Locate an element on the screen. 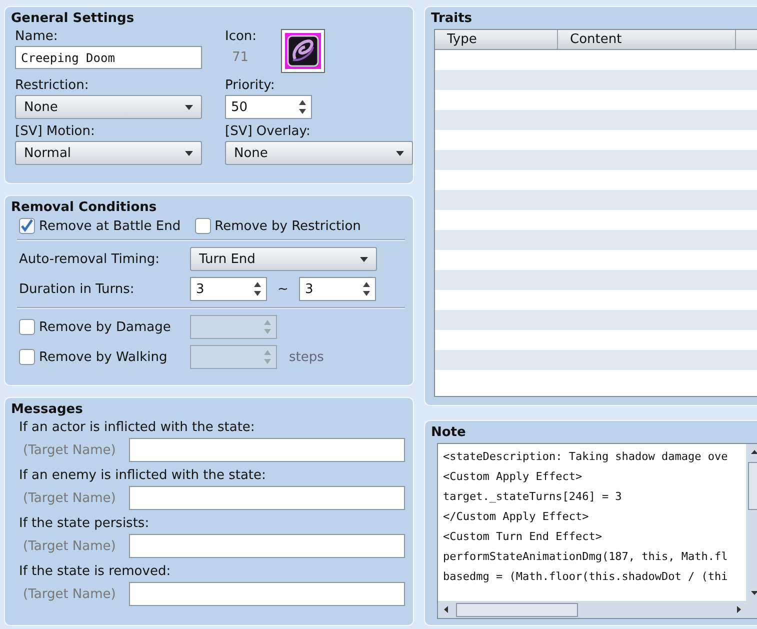  min-turns-spinbox: 3 is located at coordinates (228, 289).